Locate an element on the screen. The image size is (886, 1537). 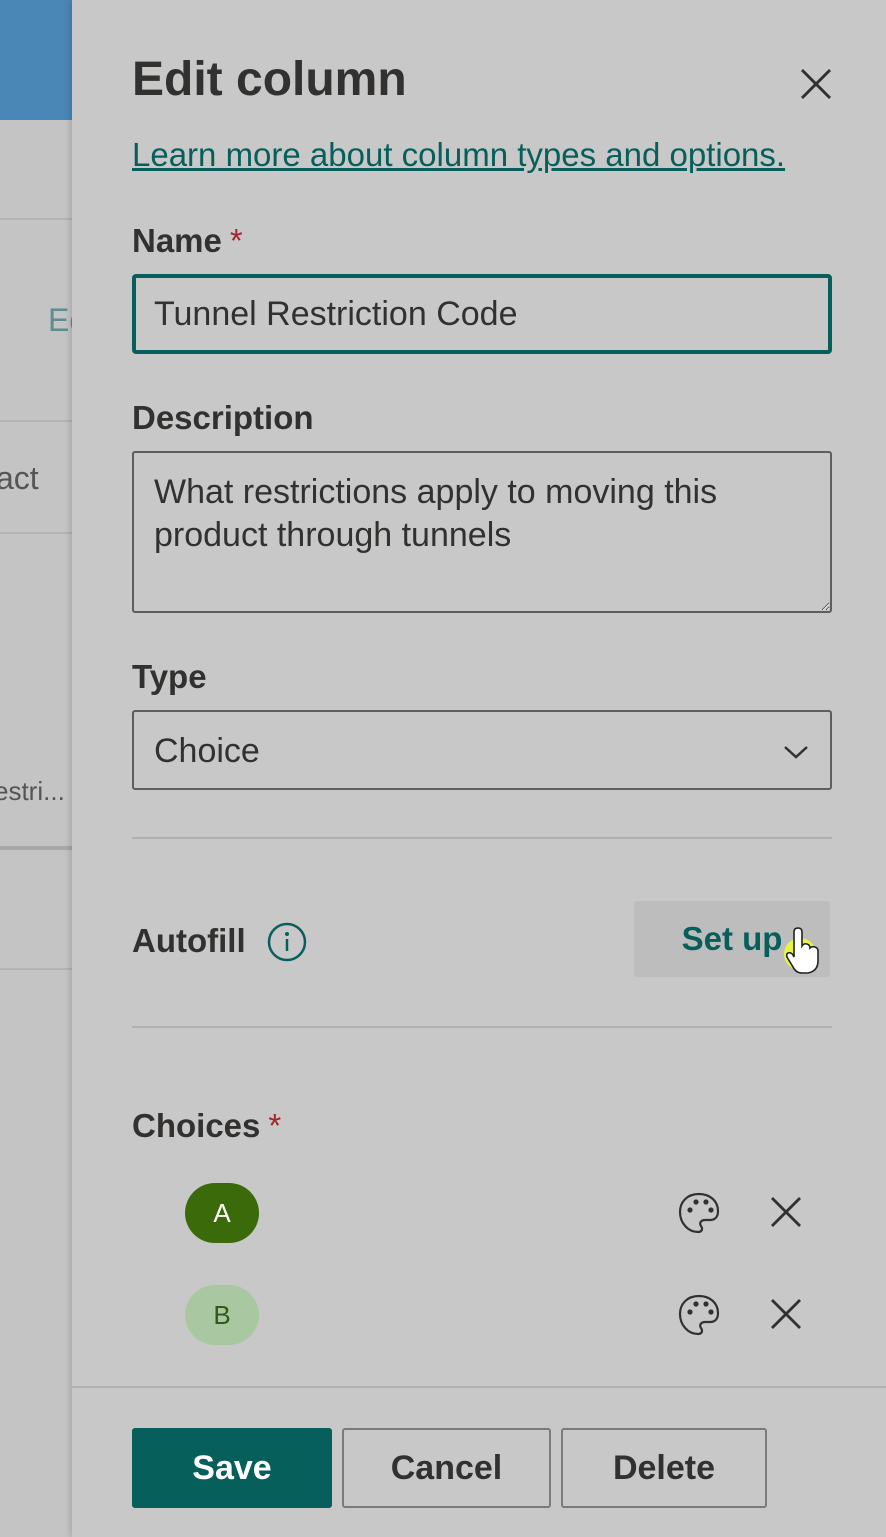
choices-label: Choices * is located at coordinates (206, 1126).